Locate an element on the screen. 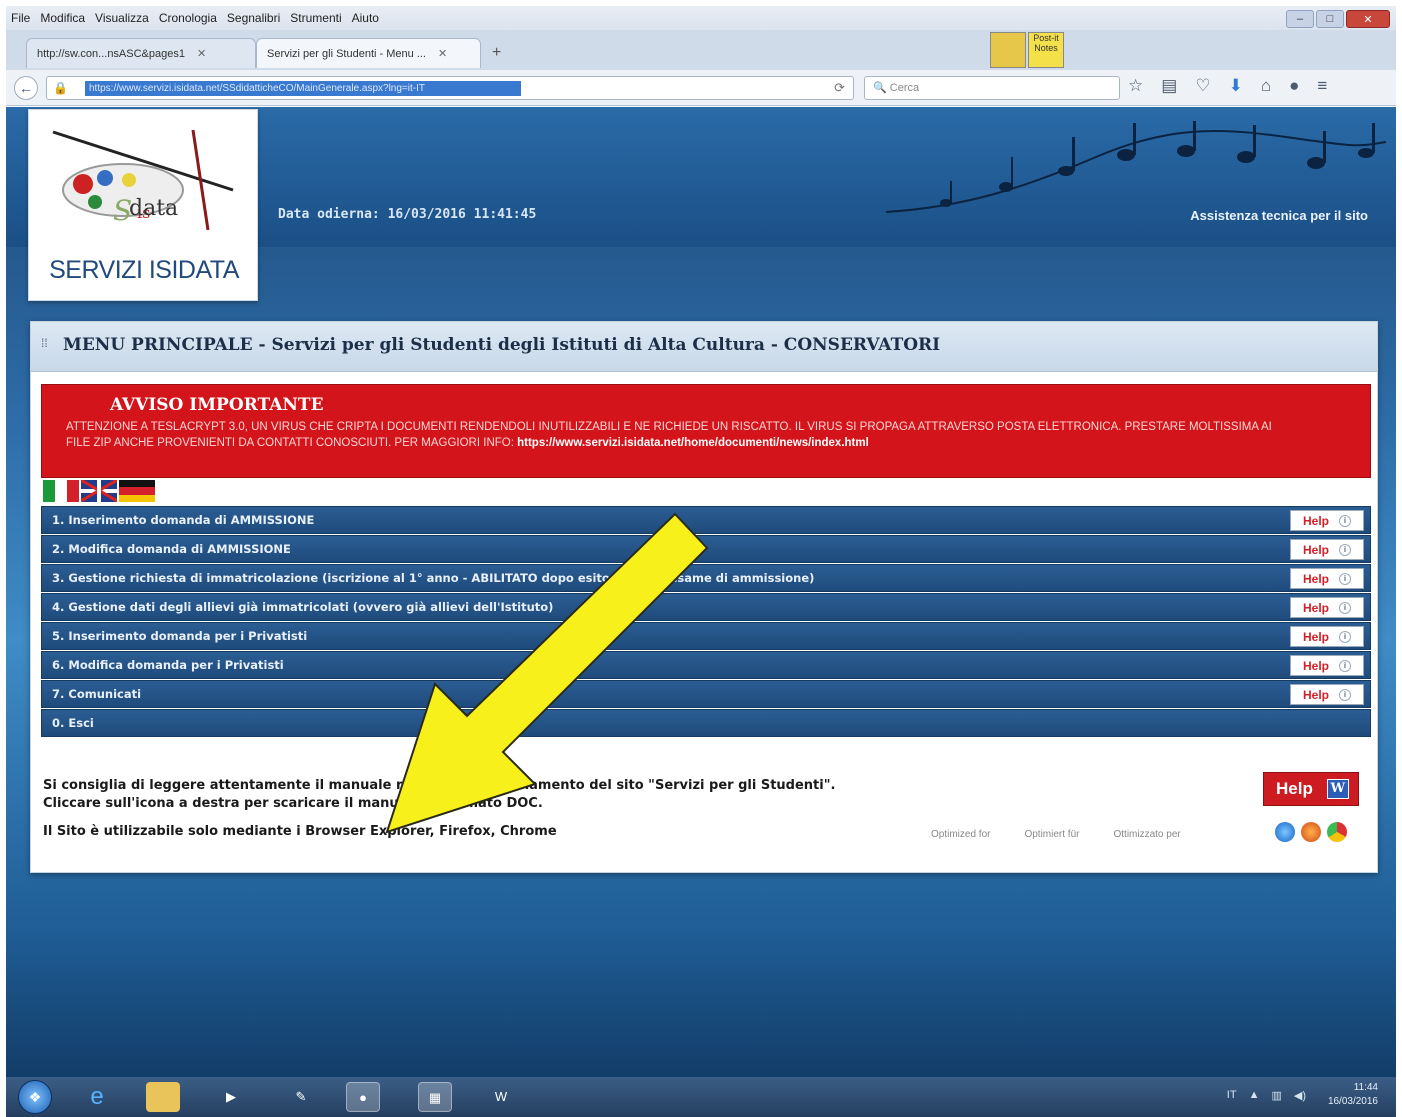  menu-segnalibri: Segnalibri is located at coordinates (253, 18).